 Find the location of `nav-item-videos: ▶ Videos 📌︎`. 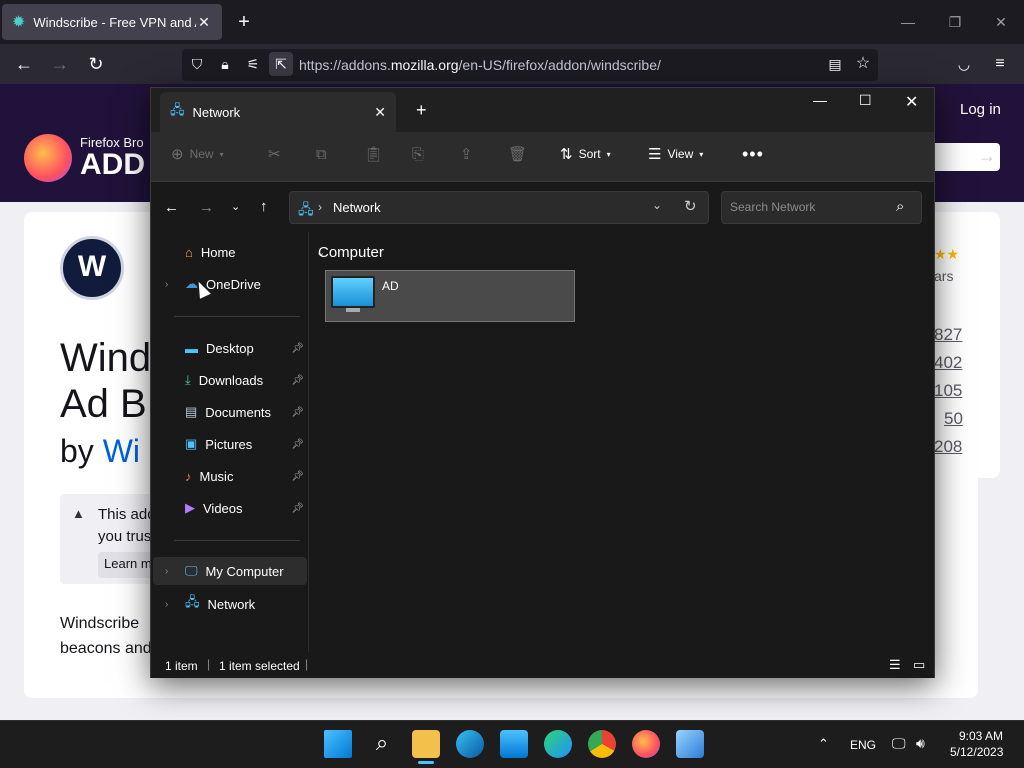

nav-item-videos: ▶ Videos 📌︎ is located at coordinates (233, 508).